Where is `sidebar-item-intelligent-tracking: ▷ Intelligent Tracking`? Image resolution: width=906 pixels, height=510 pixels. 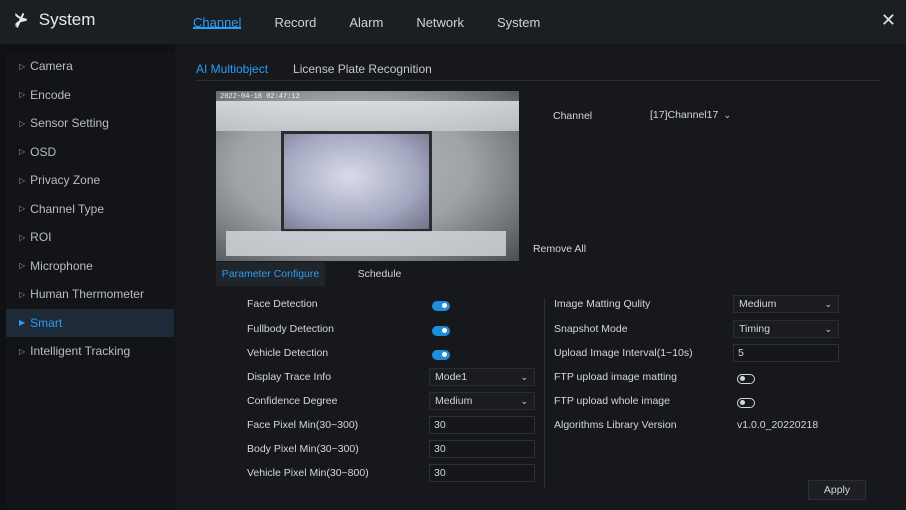
sidebar-item-intelligent-tracking: ▷ Intelligent Tracking is located at coordinates (90, 351).